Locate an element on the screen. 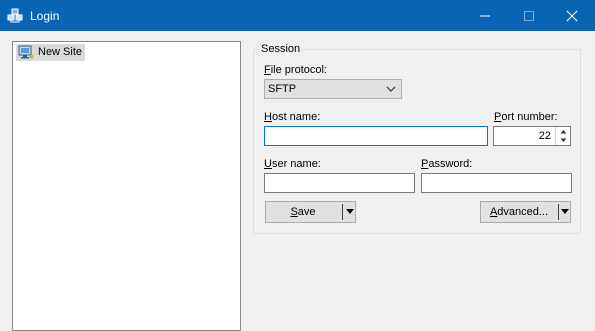 This screenshot has width=595, height=331. port-number-stepper: 22 is located at coordinates (532, 136).